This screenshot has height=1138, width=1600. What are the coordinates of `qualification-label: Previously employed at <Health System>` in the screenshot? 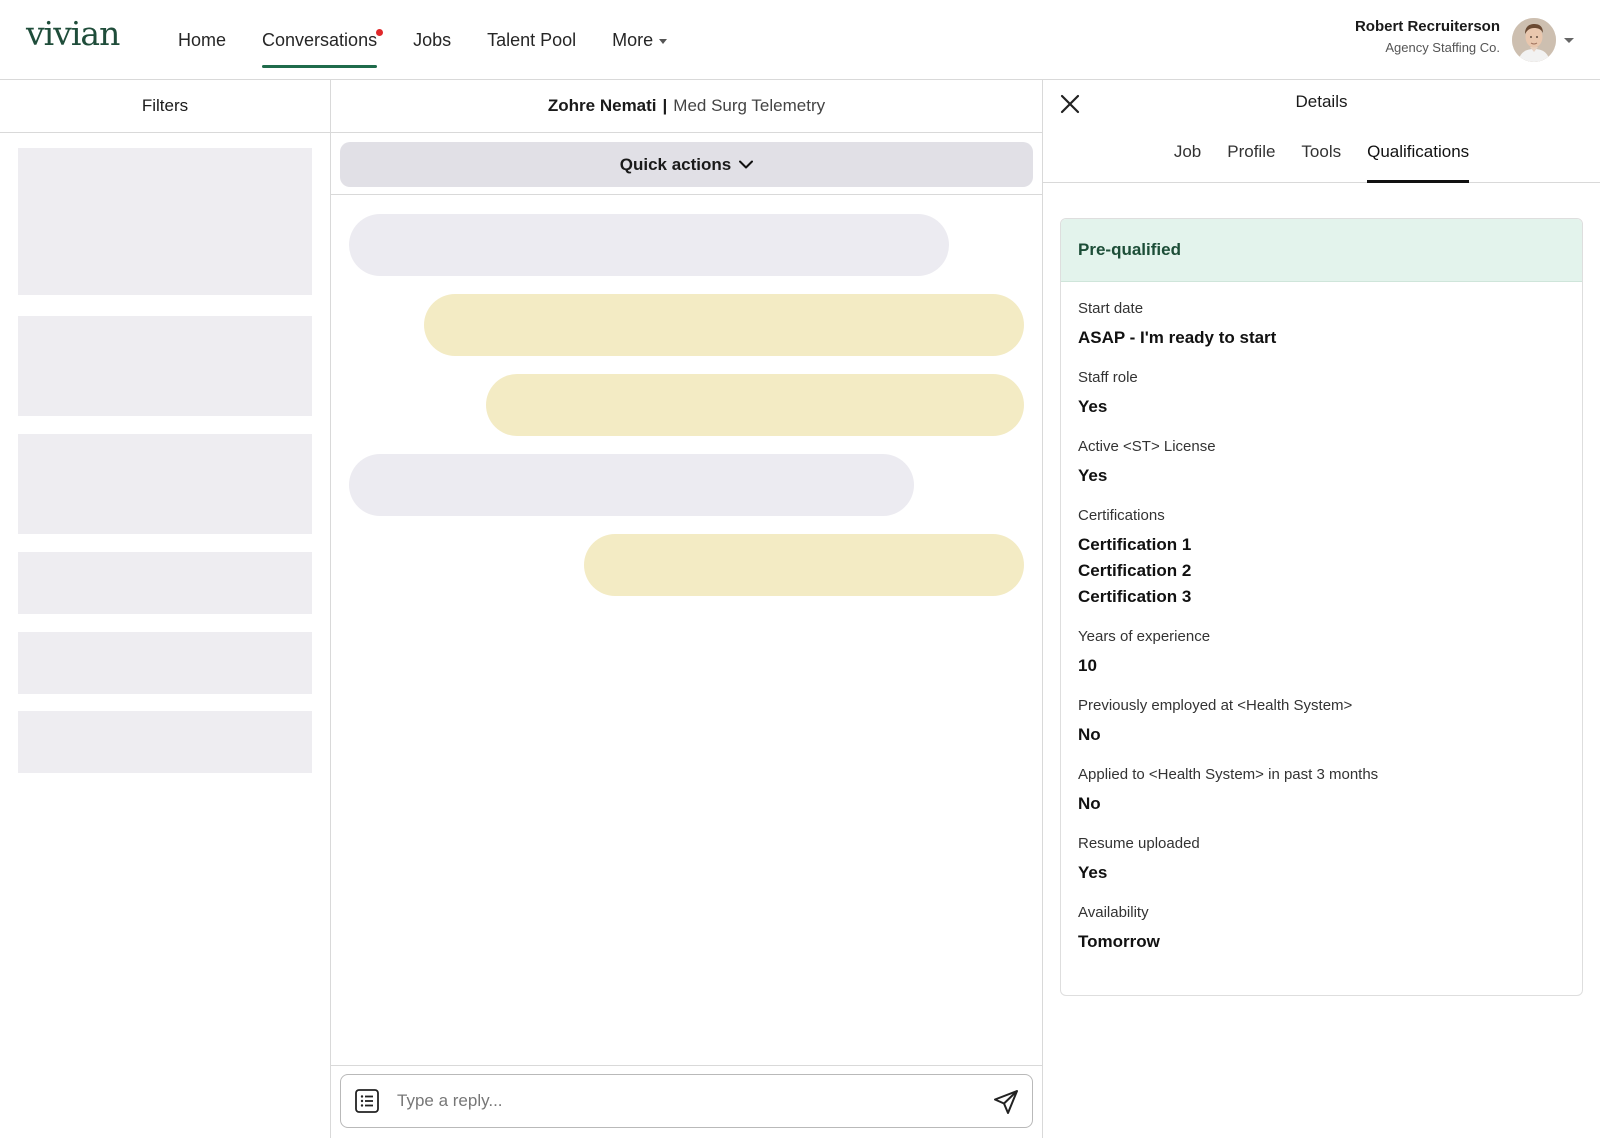 It's located at (1215, 705).